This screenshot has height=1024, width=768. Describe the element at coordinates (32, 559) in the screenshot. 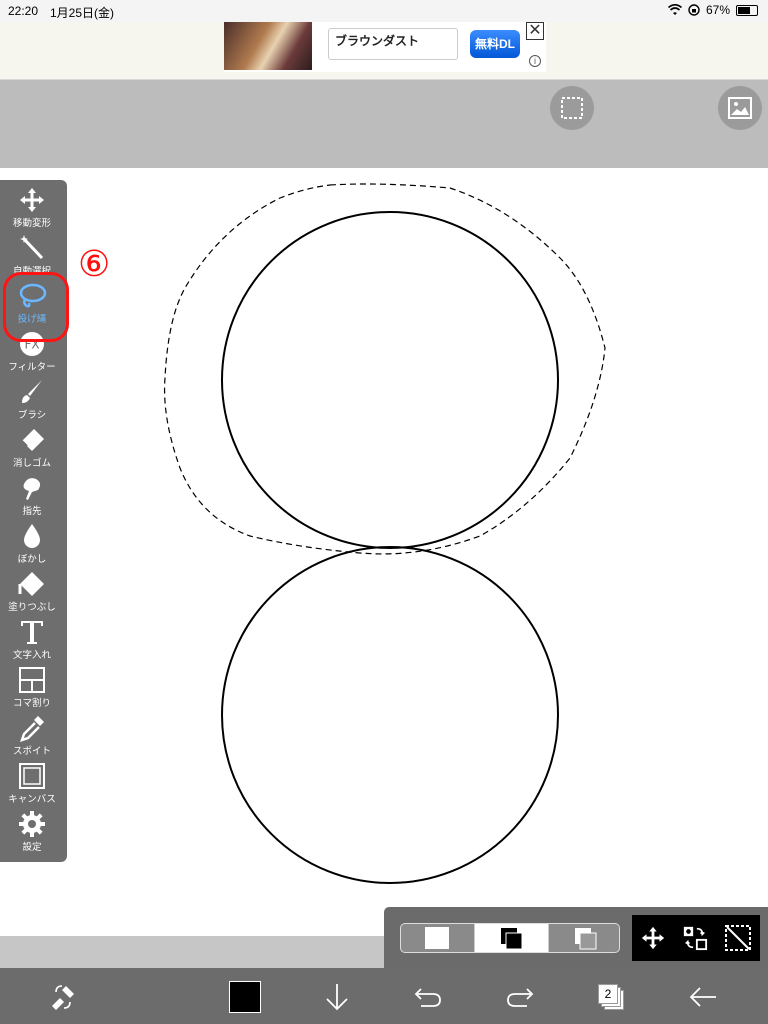

I see `tool-label: ぼかし` at that location.